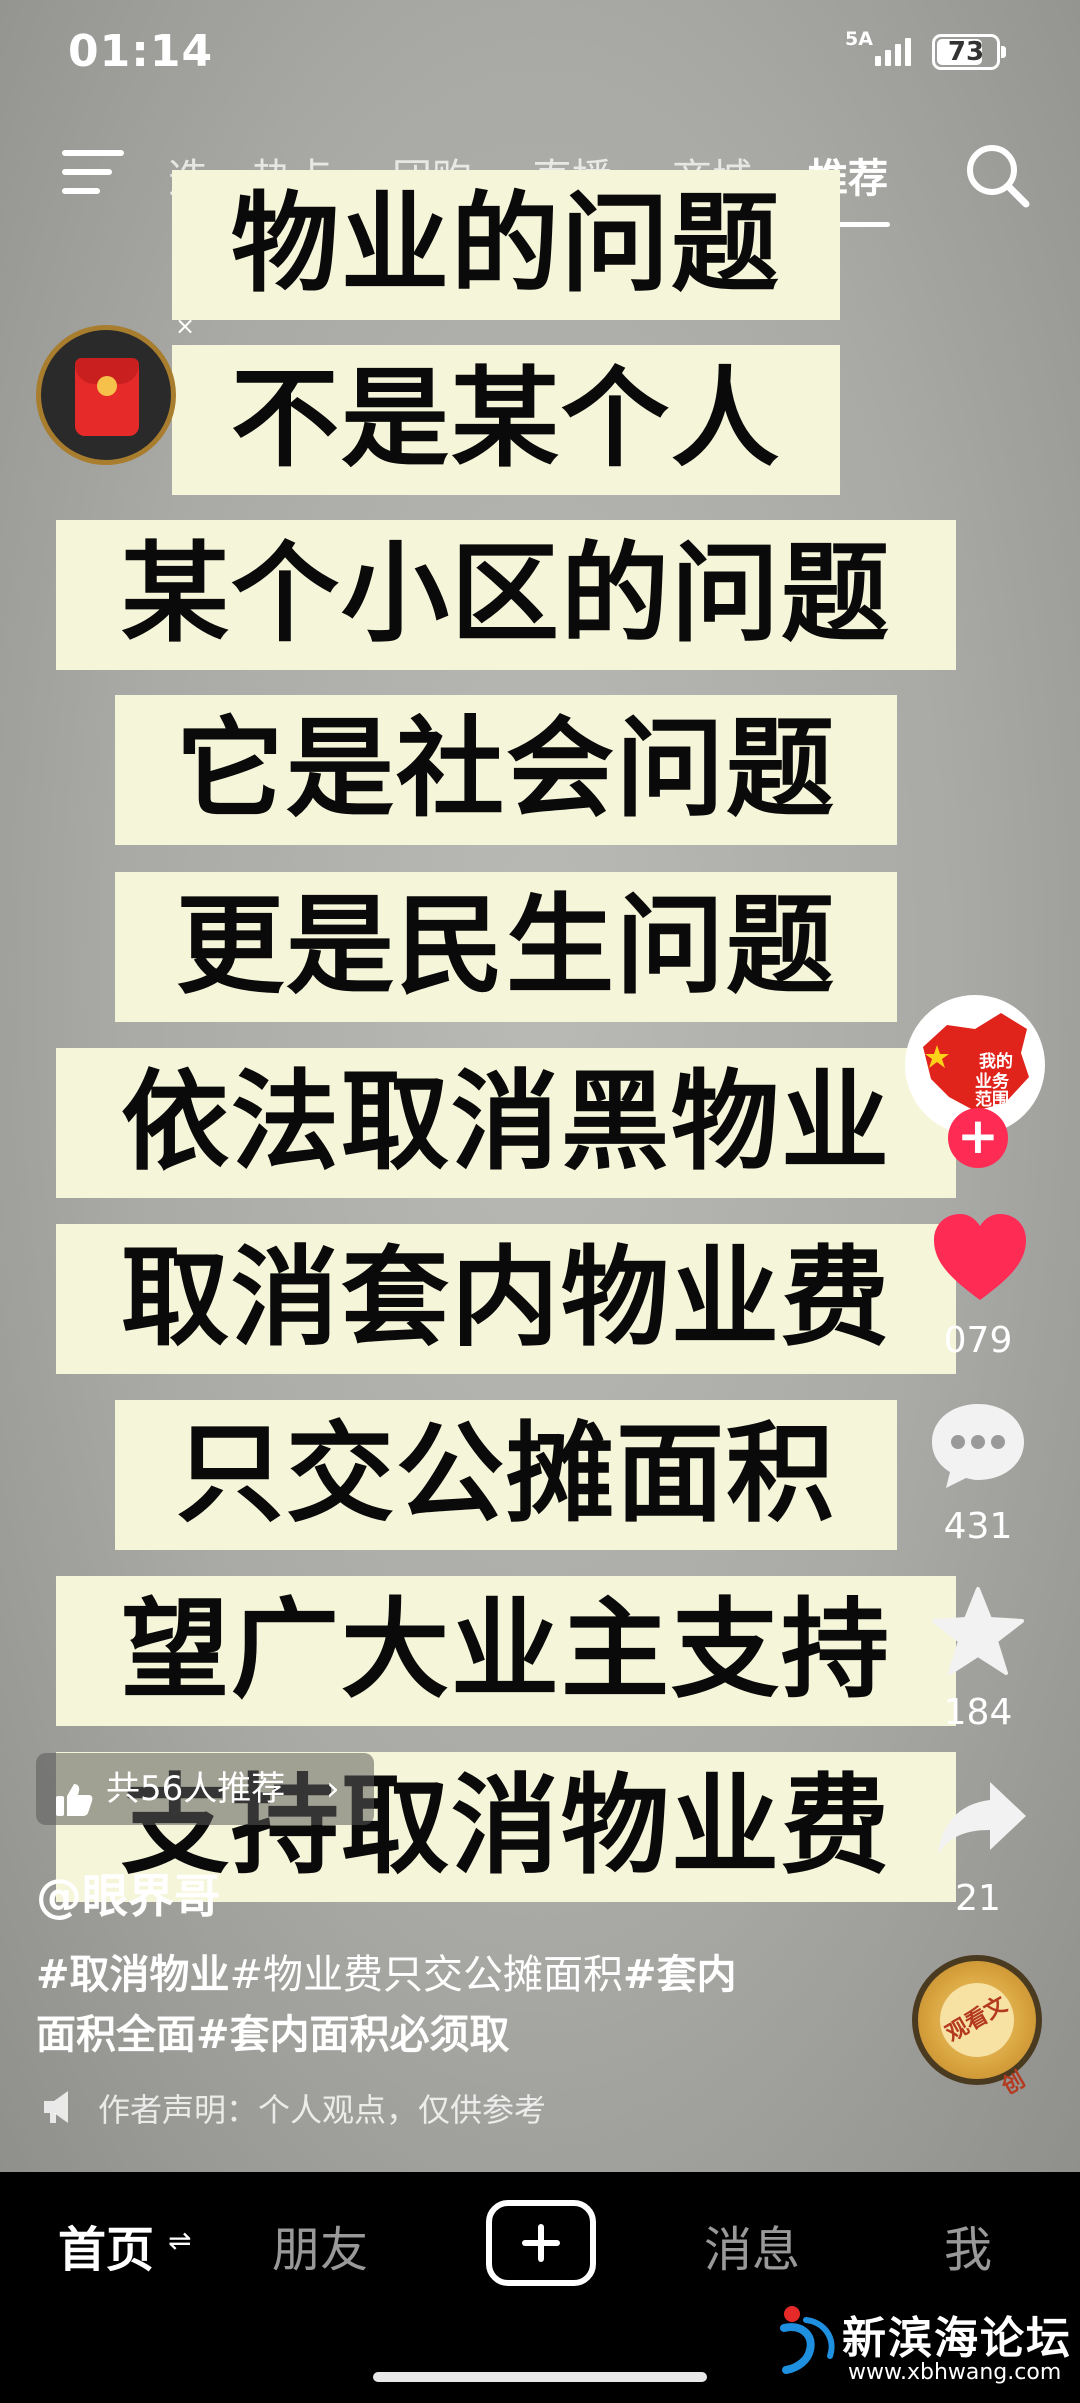 This screenshot has width=1080, height=2403. What do you see at coordinates (885, 52) in the screenshot?
I see `signal-icon: 5A` at bounding box center [885, 52].